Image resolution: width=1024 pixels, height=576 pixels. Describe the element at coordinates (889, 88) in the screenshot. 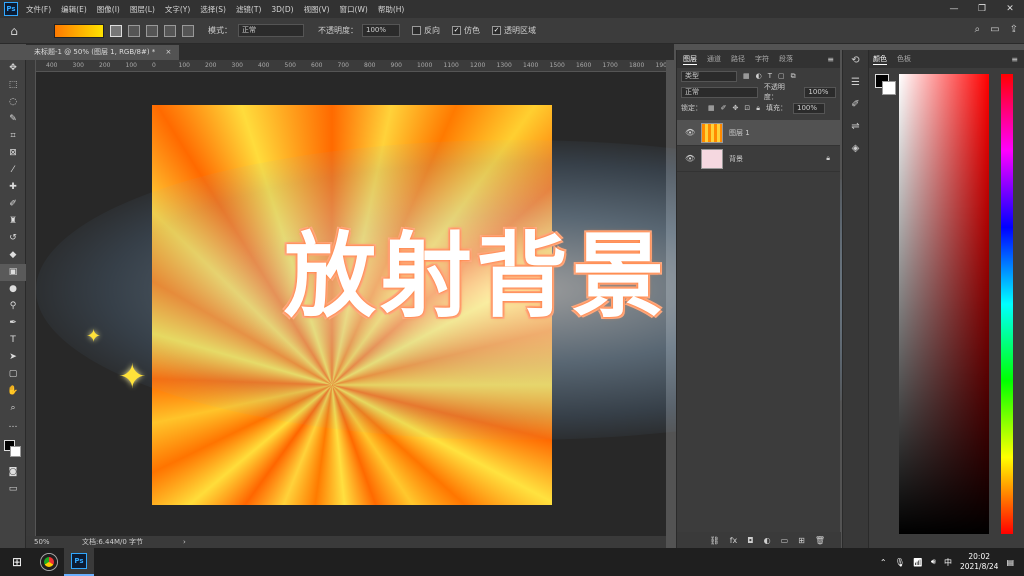

I see `panel-background-swatch` at that location.